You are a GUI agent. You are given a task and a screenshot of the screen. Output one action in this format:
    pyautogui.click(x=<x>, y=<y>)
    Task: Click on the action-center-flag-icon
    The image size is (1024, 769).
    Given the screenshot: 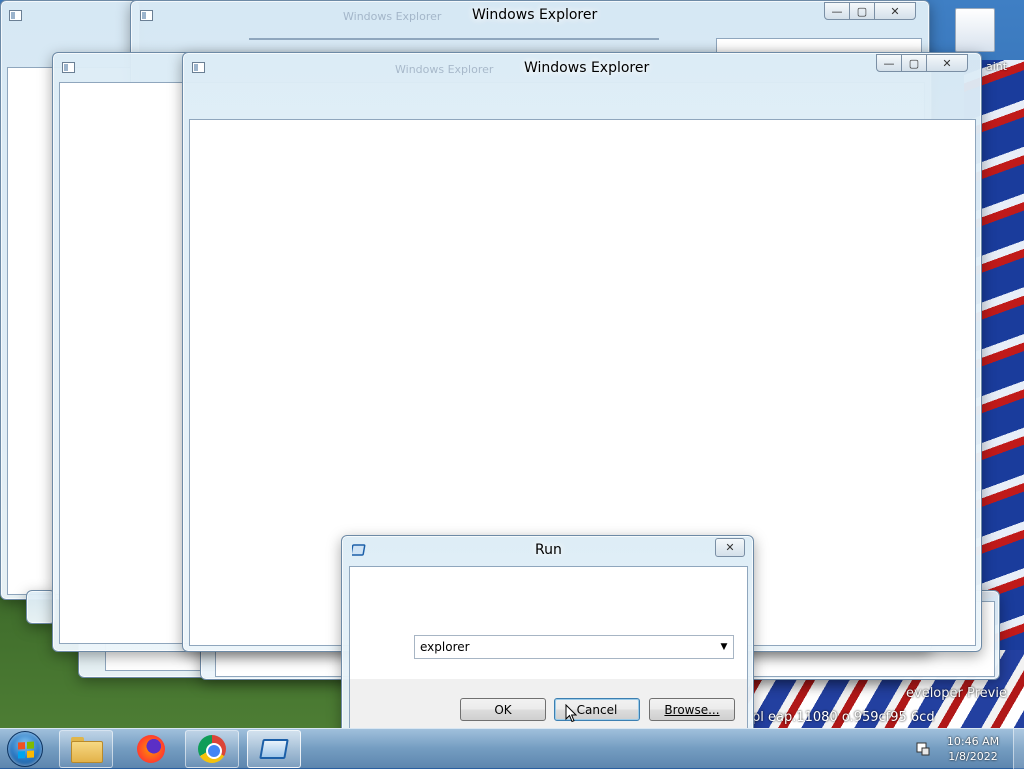 What is the action you would take?
    pyautogui.click(x=923, y=749)
    